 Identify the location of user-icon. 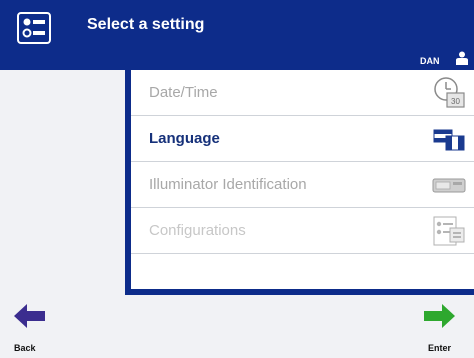
(462, 58).